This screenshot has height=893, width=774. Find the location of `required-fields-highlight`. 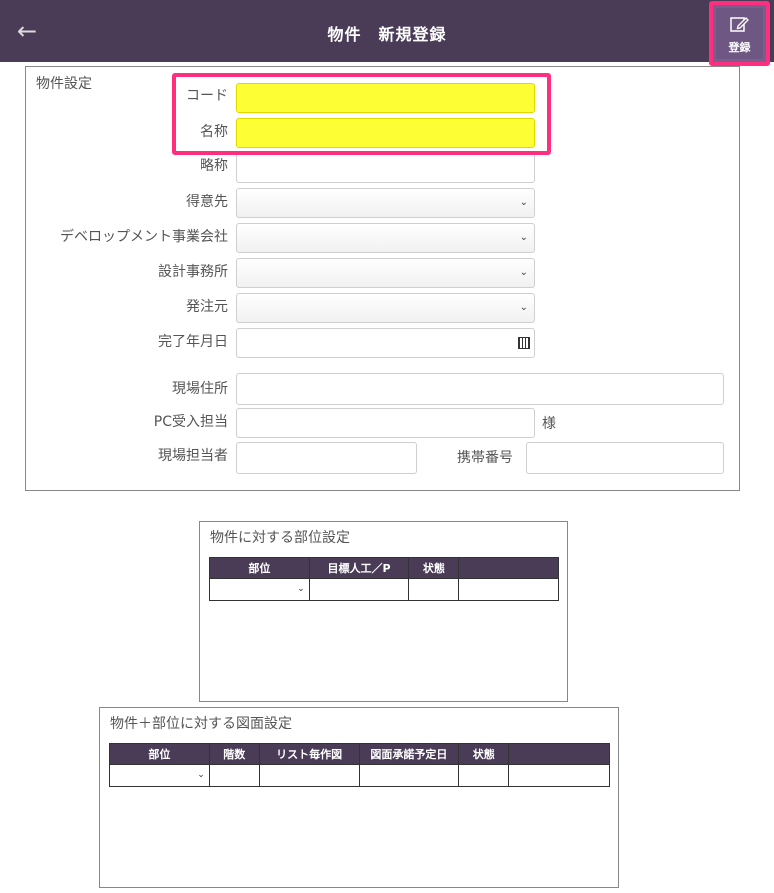

required-fields-highlight is located at coordinates (361, 114).